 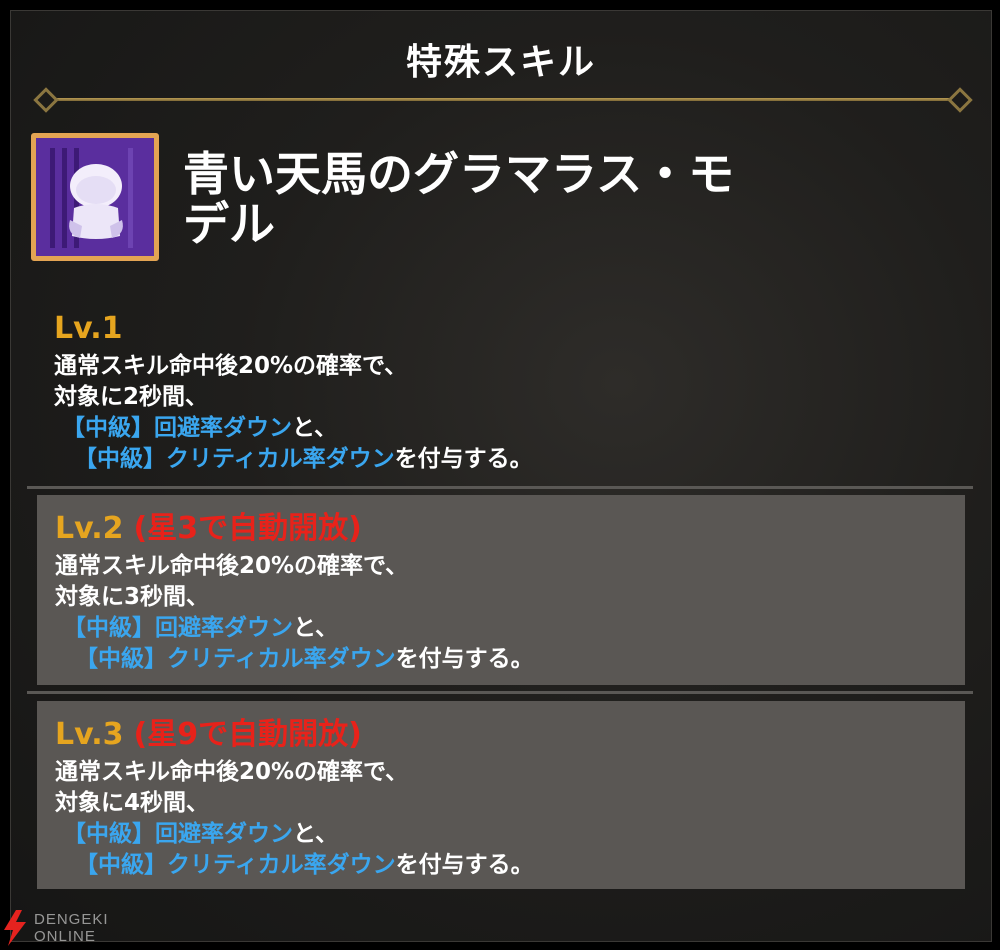 I want to click on level-label: Lv.2, so click(x=89, y=528).